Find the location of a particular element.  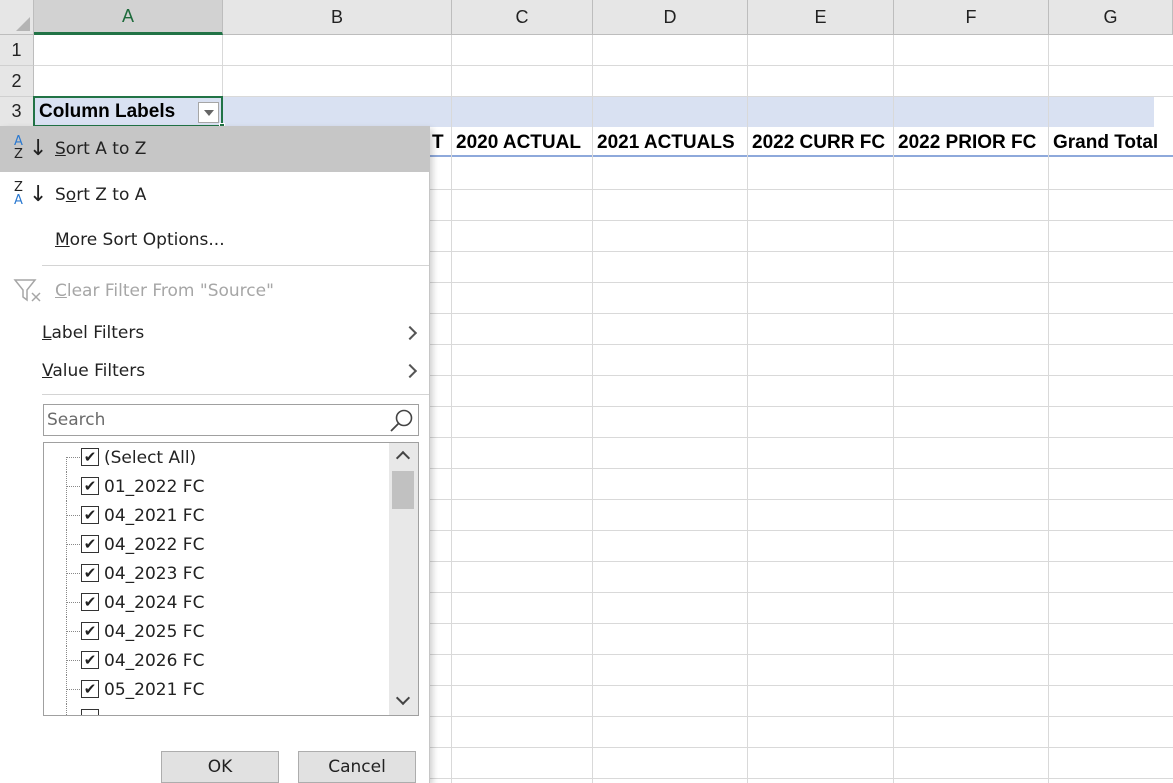

menu-clear-filter-label: Clear Filter From "Source" is located at coordinates (164, 291).